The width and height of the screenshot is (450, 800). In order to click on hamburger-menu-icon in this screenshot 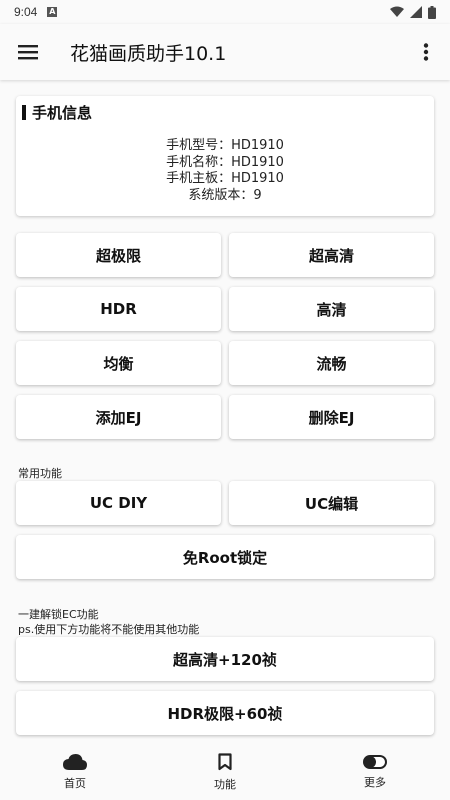, I will do `click(28, 52)`.